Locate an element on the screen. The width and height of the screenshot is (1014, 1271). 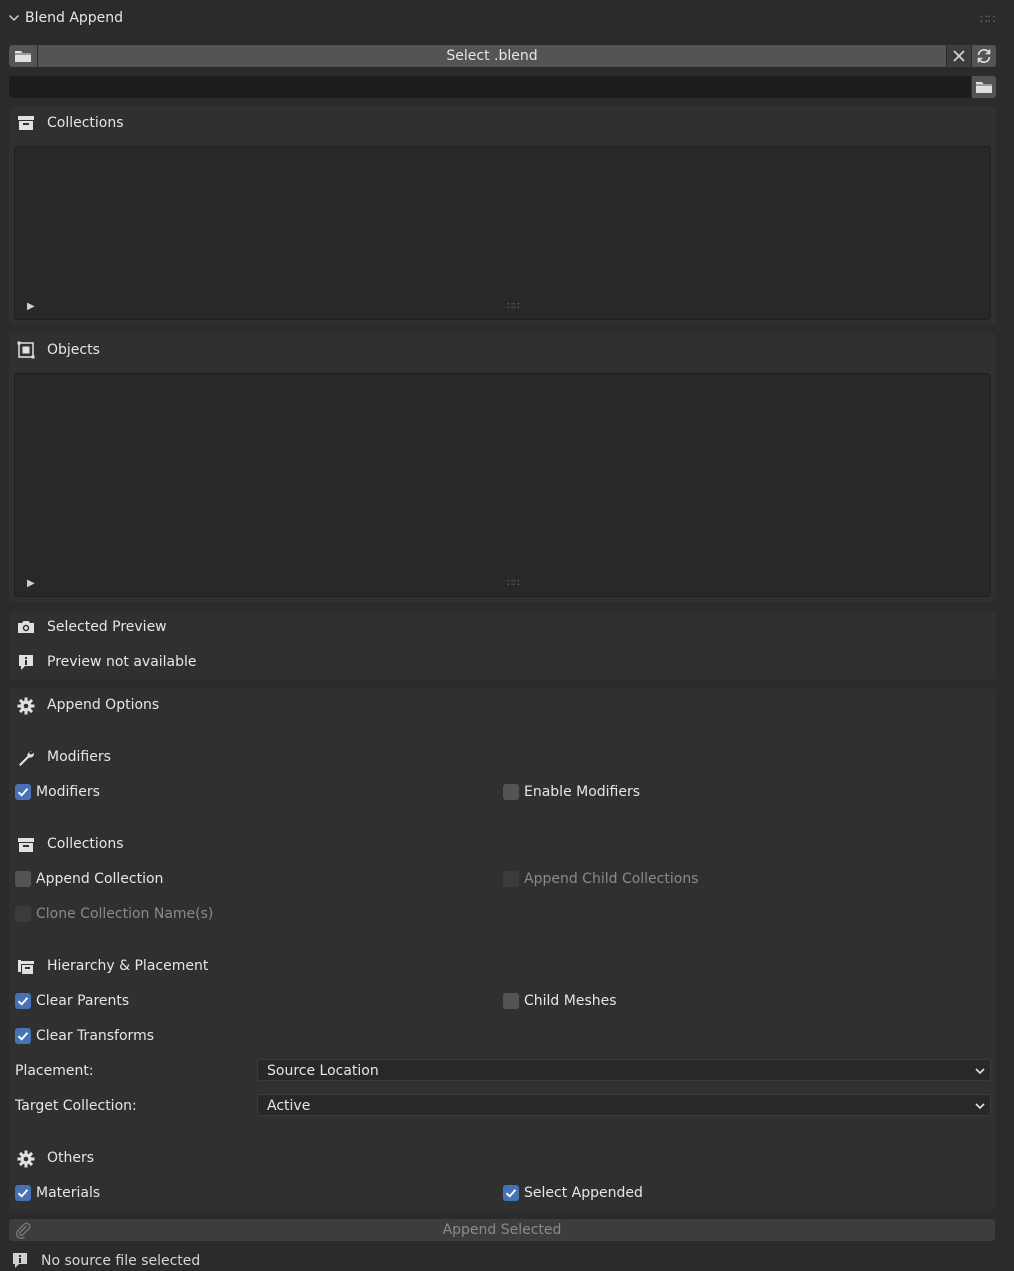
child-meshes-label: Child Meshes is located at coordinates (570, 1001).